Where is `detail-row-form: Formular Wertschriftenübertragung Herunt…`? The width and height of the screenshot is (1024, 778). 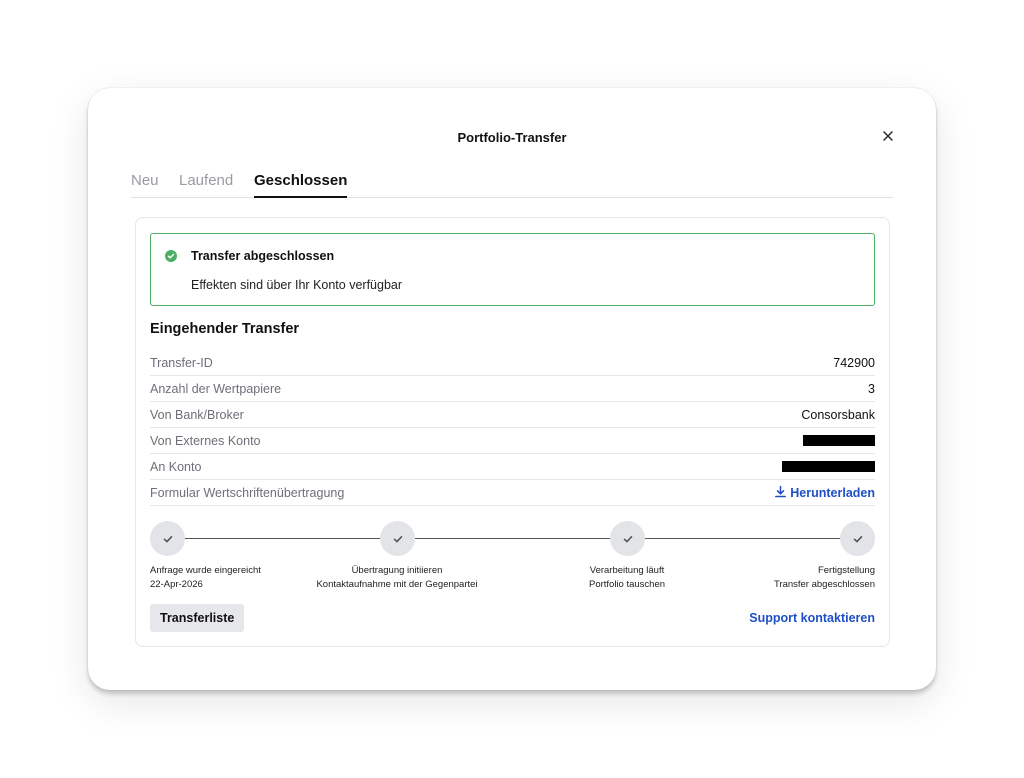
detail-row-form: Formular Wertschriftenübertragung Herunt… is located at coordinates (512, 493).